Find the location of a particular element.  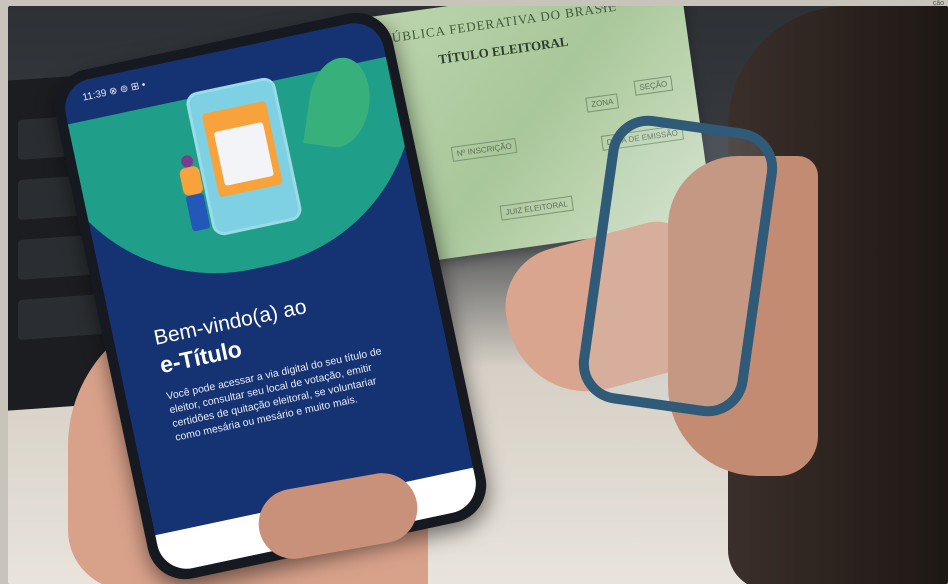

voter-card-field-inscription: Nº INSCRIÇÃO is located at coordinates (484, 149).